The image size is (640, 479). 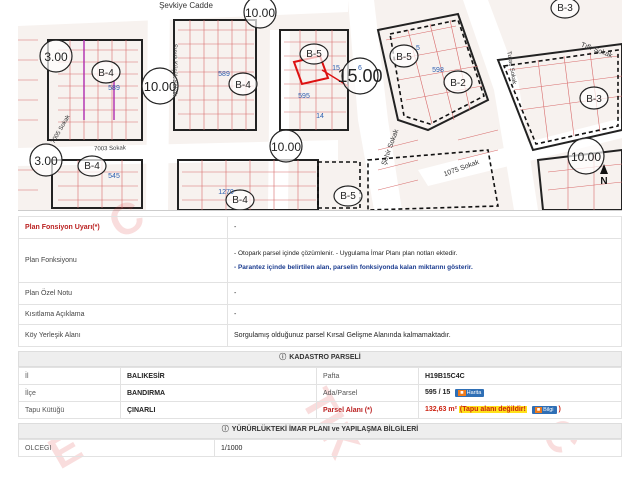 I want to click on il-value: BALIKESİR, so click(x=218, y=376).